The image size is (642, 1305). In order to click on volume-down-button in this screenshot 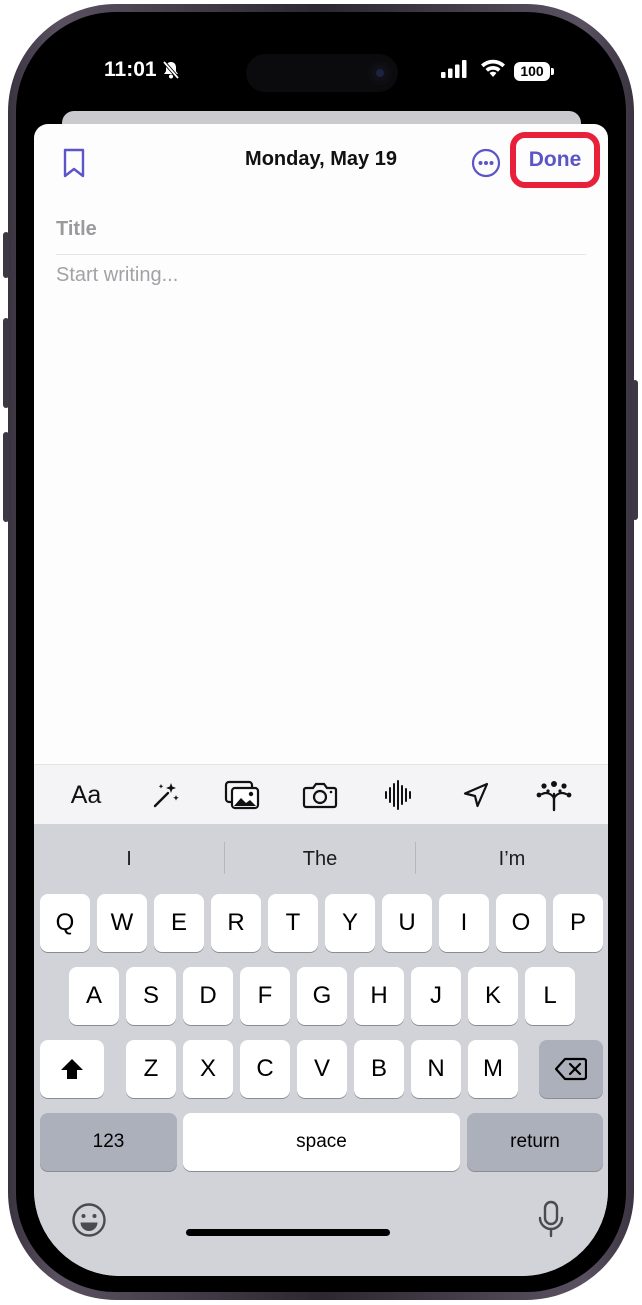, I will do `click(6, 477)`.